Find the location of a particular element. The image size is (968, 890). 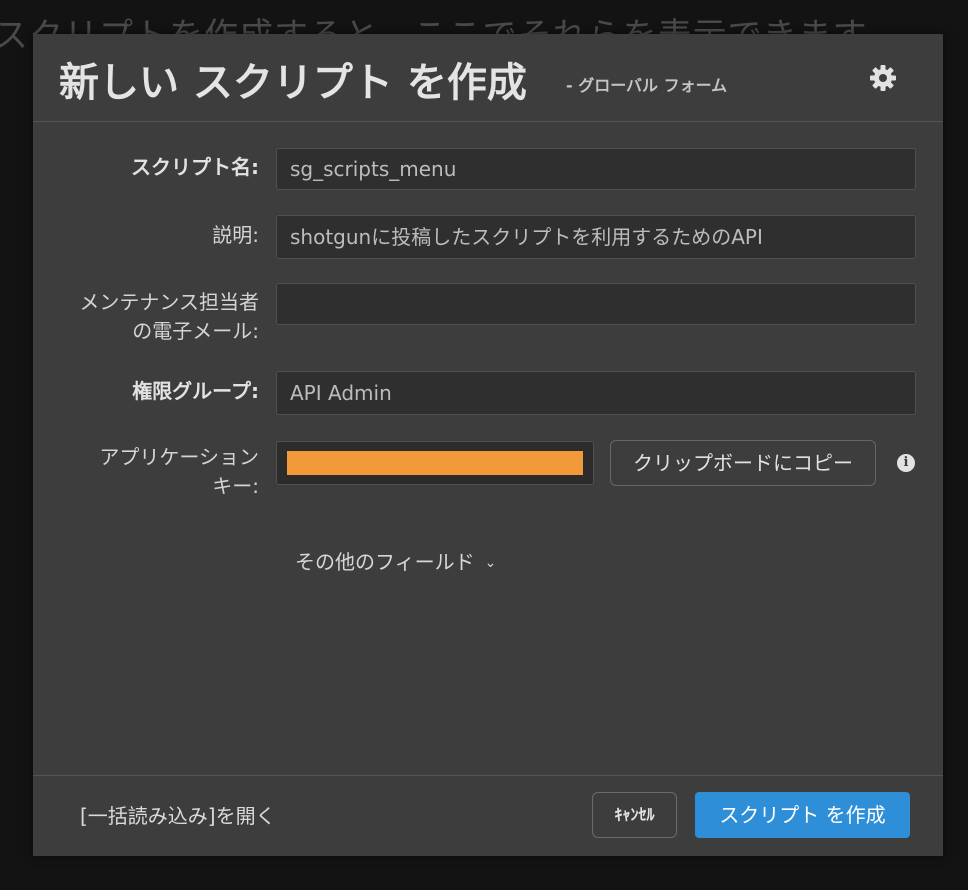

gear-icon is located at coordinates (883, 78).